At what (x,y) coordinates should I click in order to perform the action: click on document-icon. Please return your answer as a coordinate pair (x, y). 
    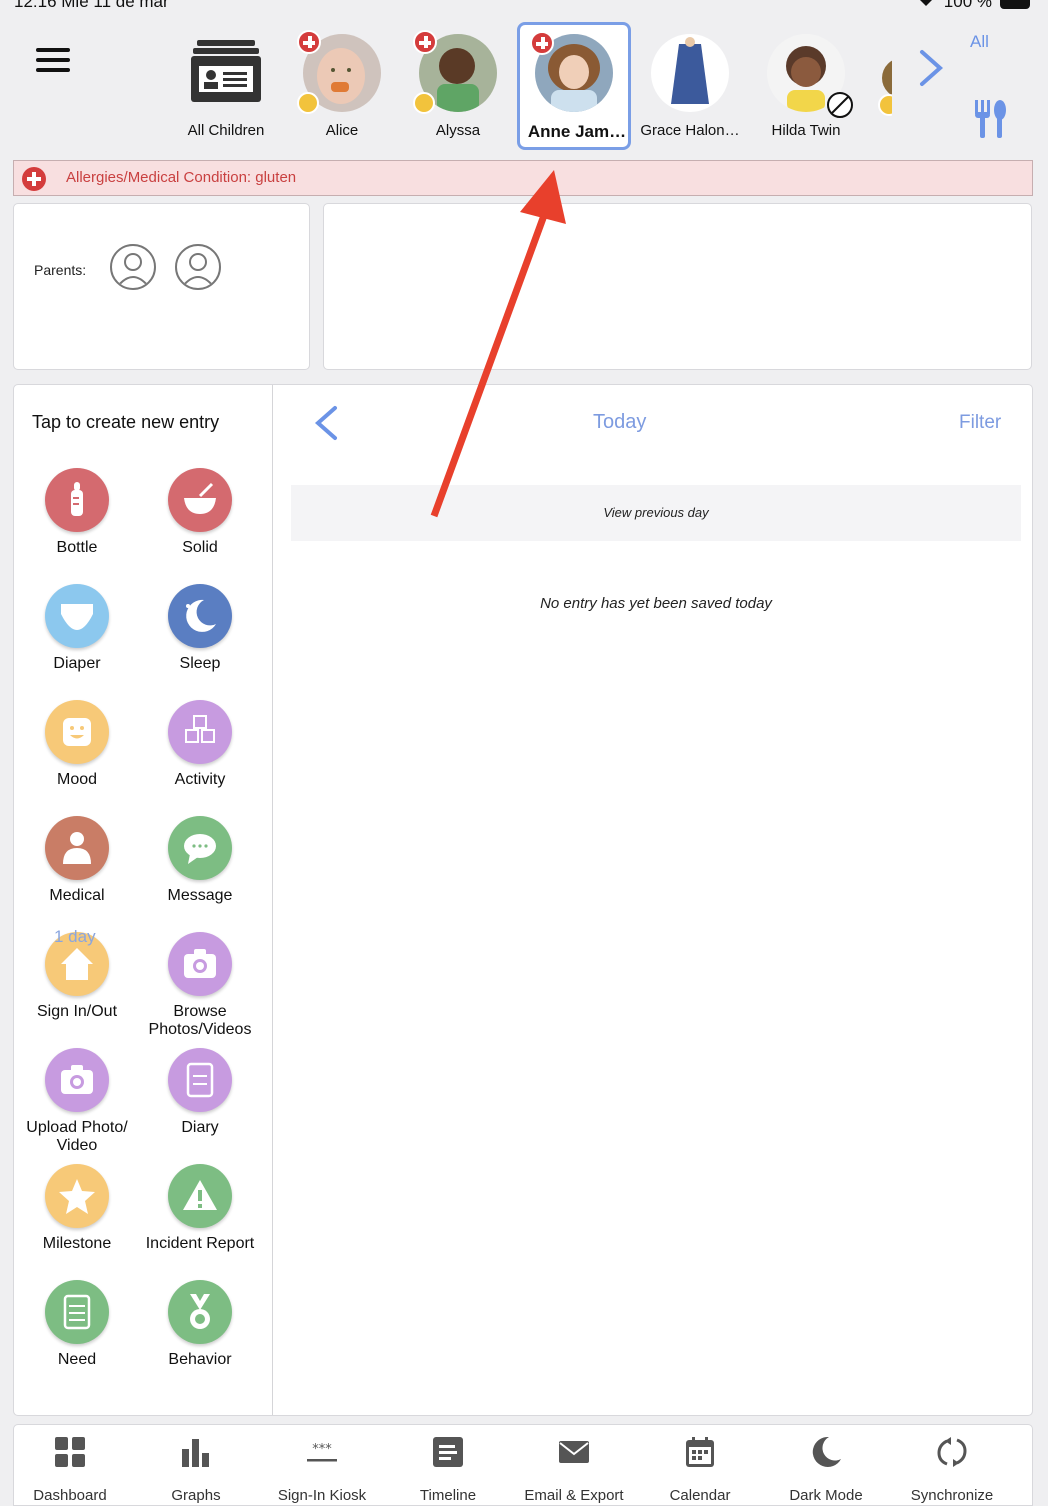
    Looking at the image, I should click on (448, 1452).